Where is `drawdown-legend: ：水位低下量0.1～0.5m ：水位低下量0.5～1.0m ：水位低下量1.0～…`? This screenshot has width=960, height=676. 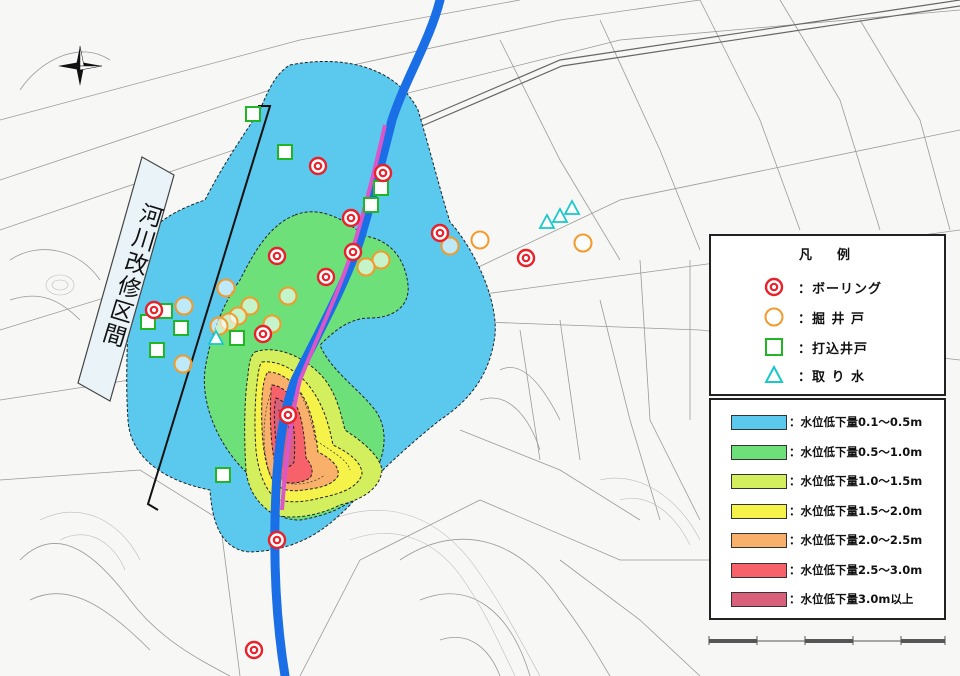
drawdown-legend: ：水位低下量0.1～0.5m ：水位低下量0.5～1.0m ：水位低下量1.0～… is located at coordinates (827, 509).